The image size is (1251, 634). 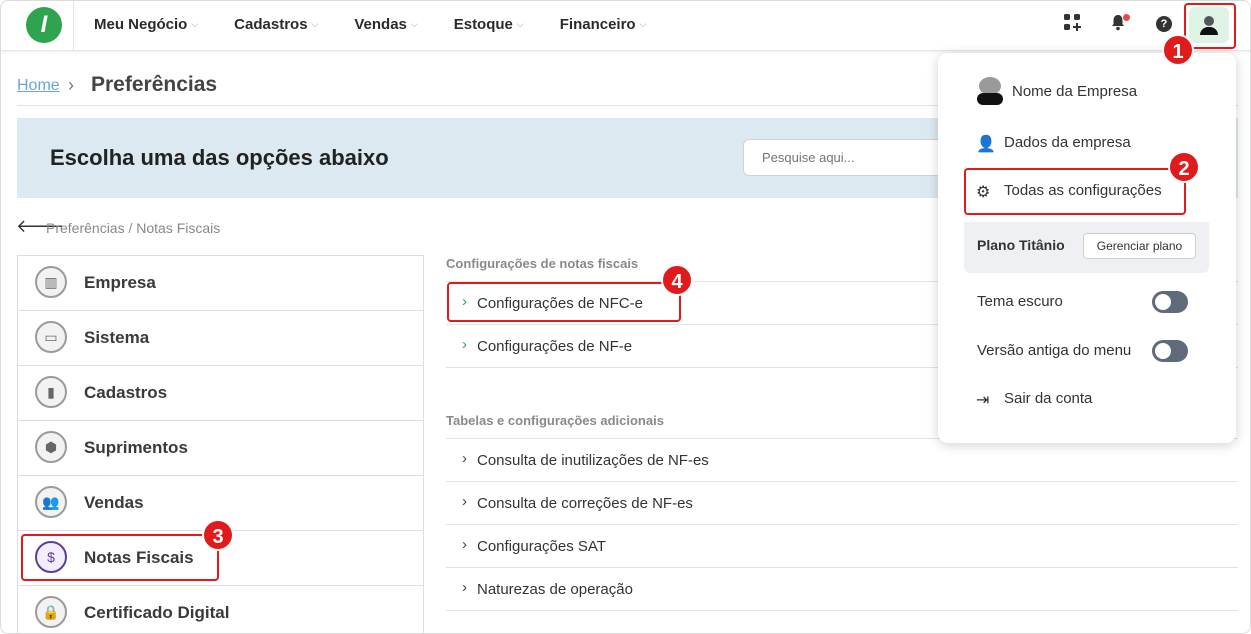 What do you see at coordinates (1184, 167) in the screenshot?
I see `annotation-badge-2: 2` at bounding box center [1184, 167].